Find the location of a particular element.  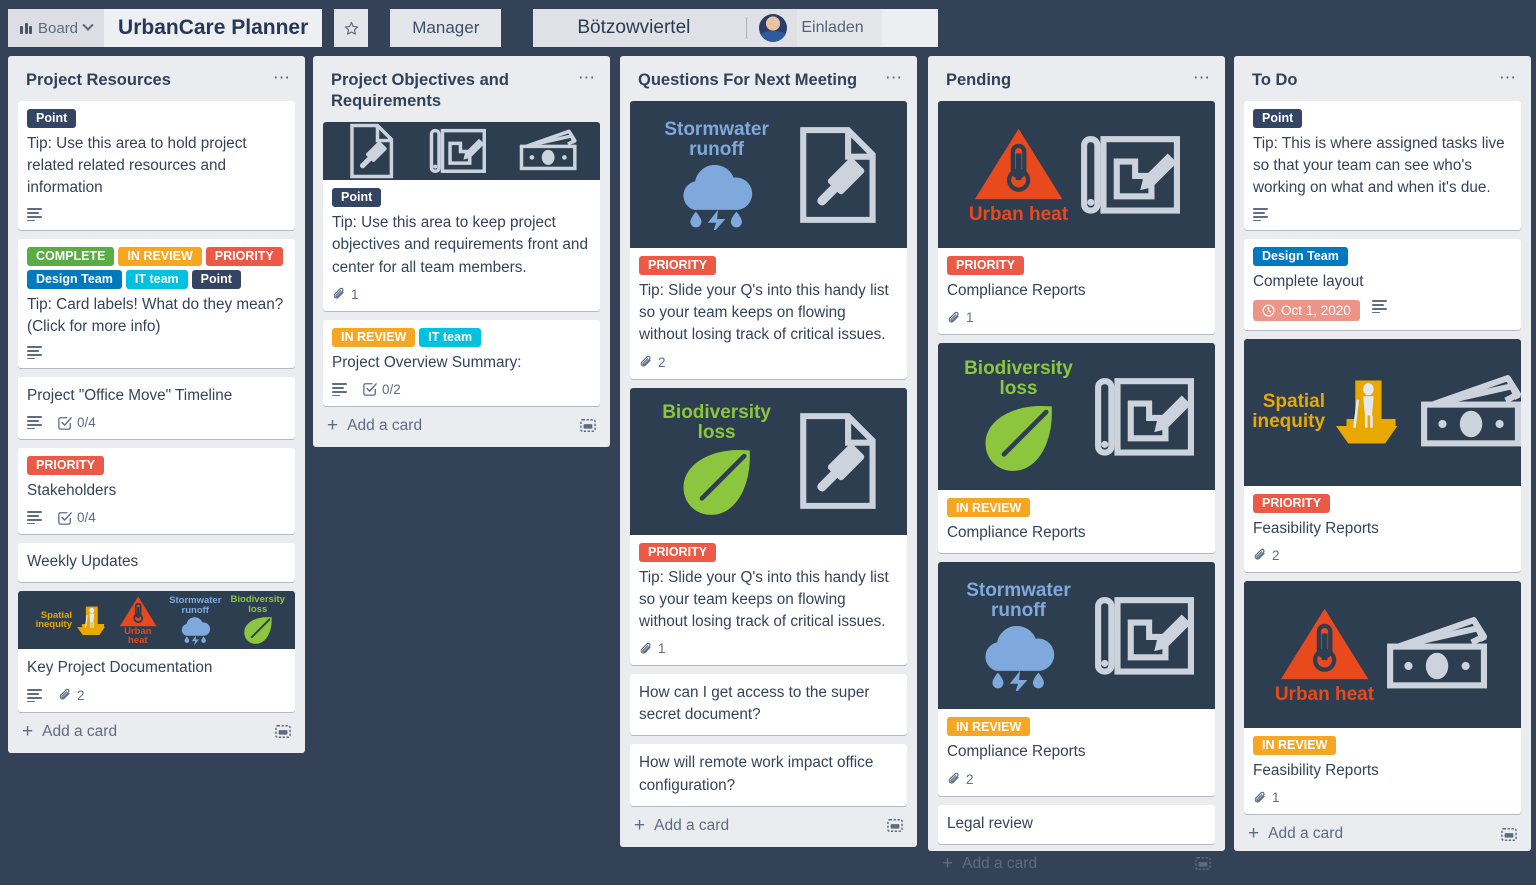

list-title: To Do is located at coordinates (1275, 80).